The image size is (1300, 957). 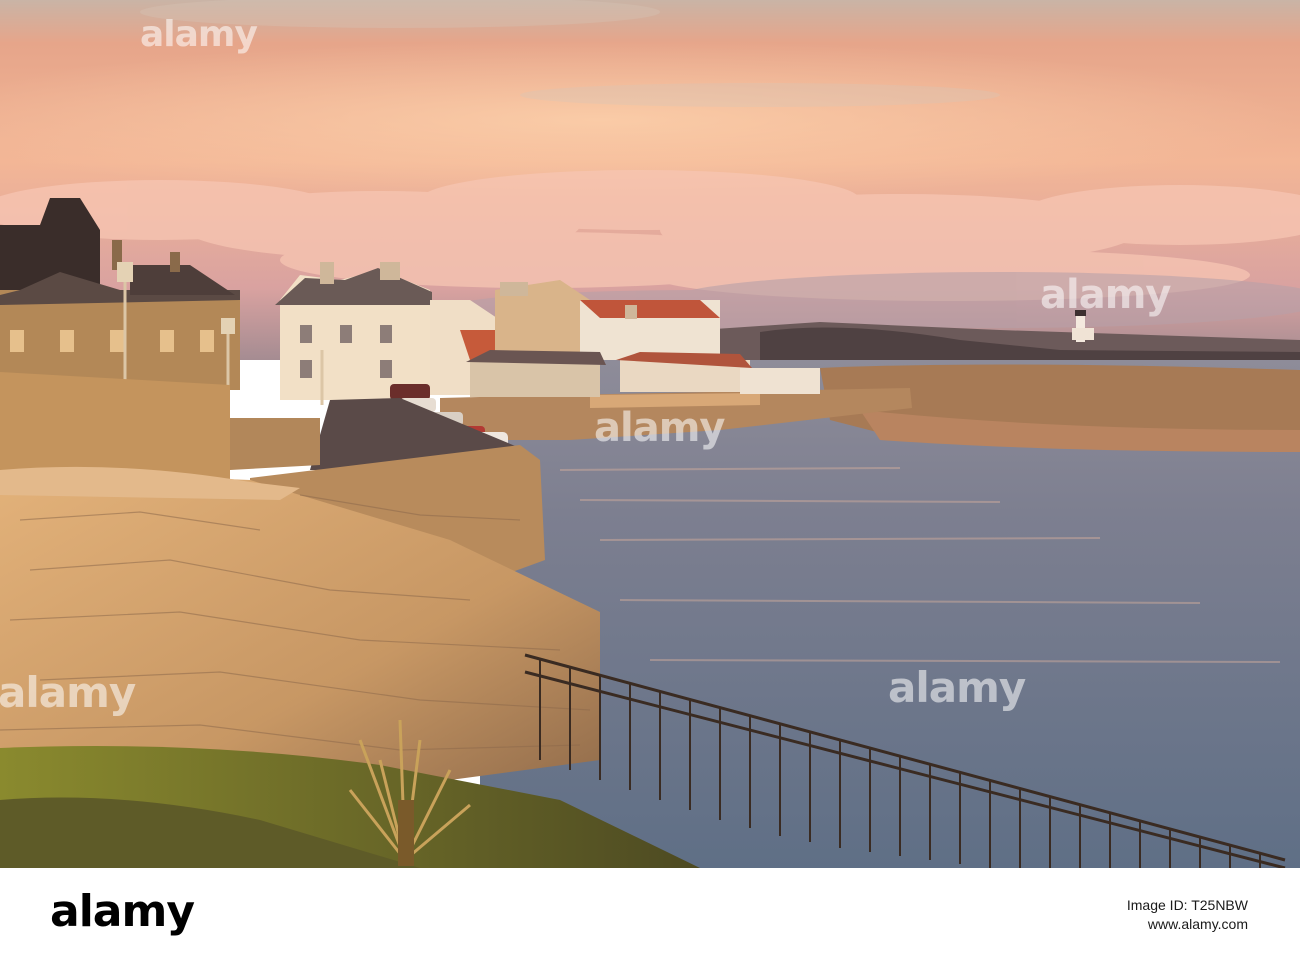 I want to click on alamy-logo: alamy, so click(x=122, y=911).